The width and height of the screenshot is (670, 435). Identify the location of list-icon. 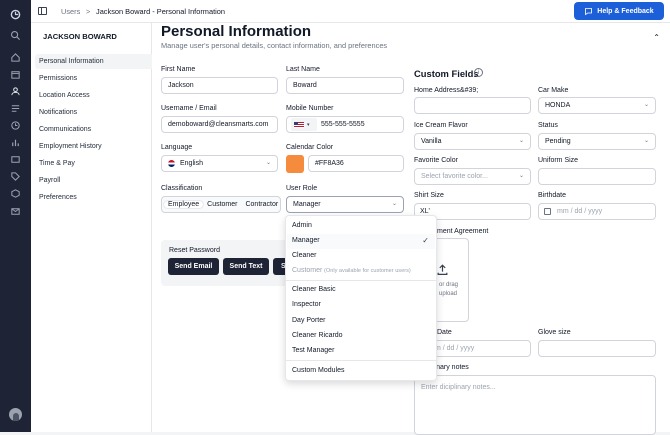
(15, 108).